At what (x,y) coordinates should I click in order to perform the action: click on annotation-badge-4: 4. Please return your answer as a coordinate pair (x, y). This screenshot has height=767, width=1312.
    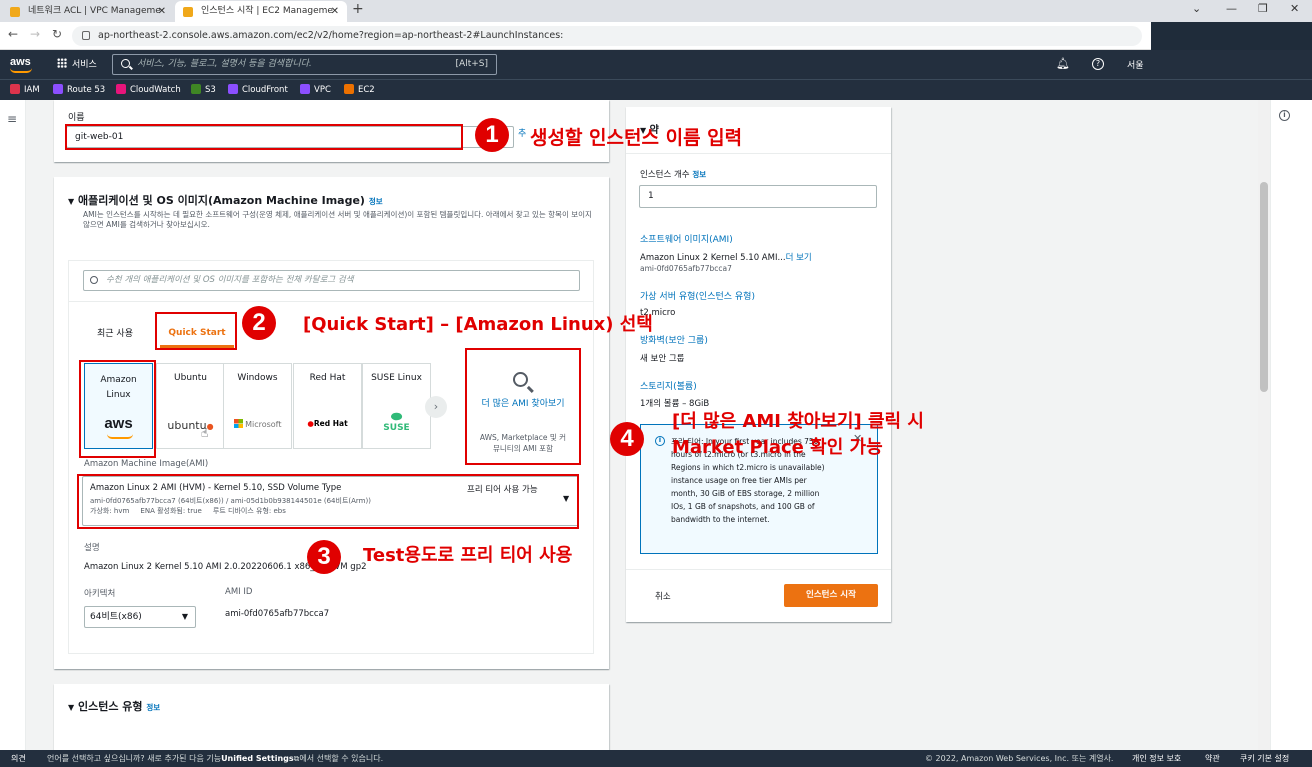
    Looking at the image, I should click on (627, 439).